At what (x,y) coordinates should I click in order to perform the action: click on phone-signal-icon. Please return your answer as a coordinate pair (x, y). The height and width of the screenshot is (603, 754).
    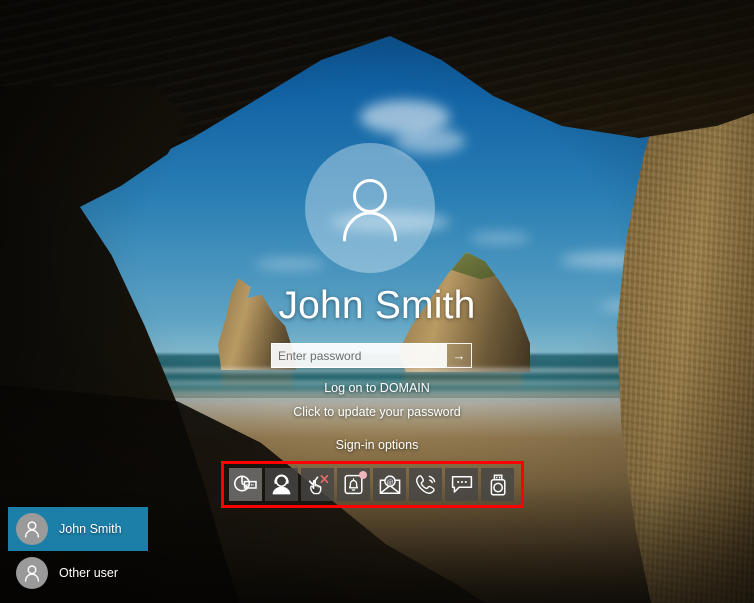
    Looking at the image, I should click on (425, 484).